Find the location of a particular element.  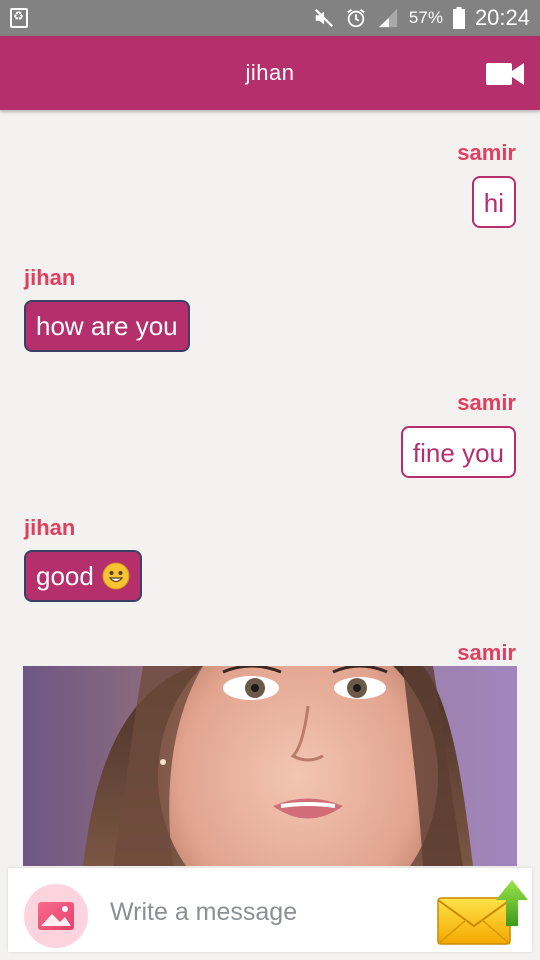

app-bar: jihan is located at coordinates (270, 73).